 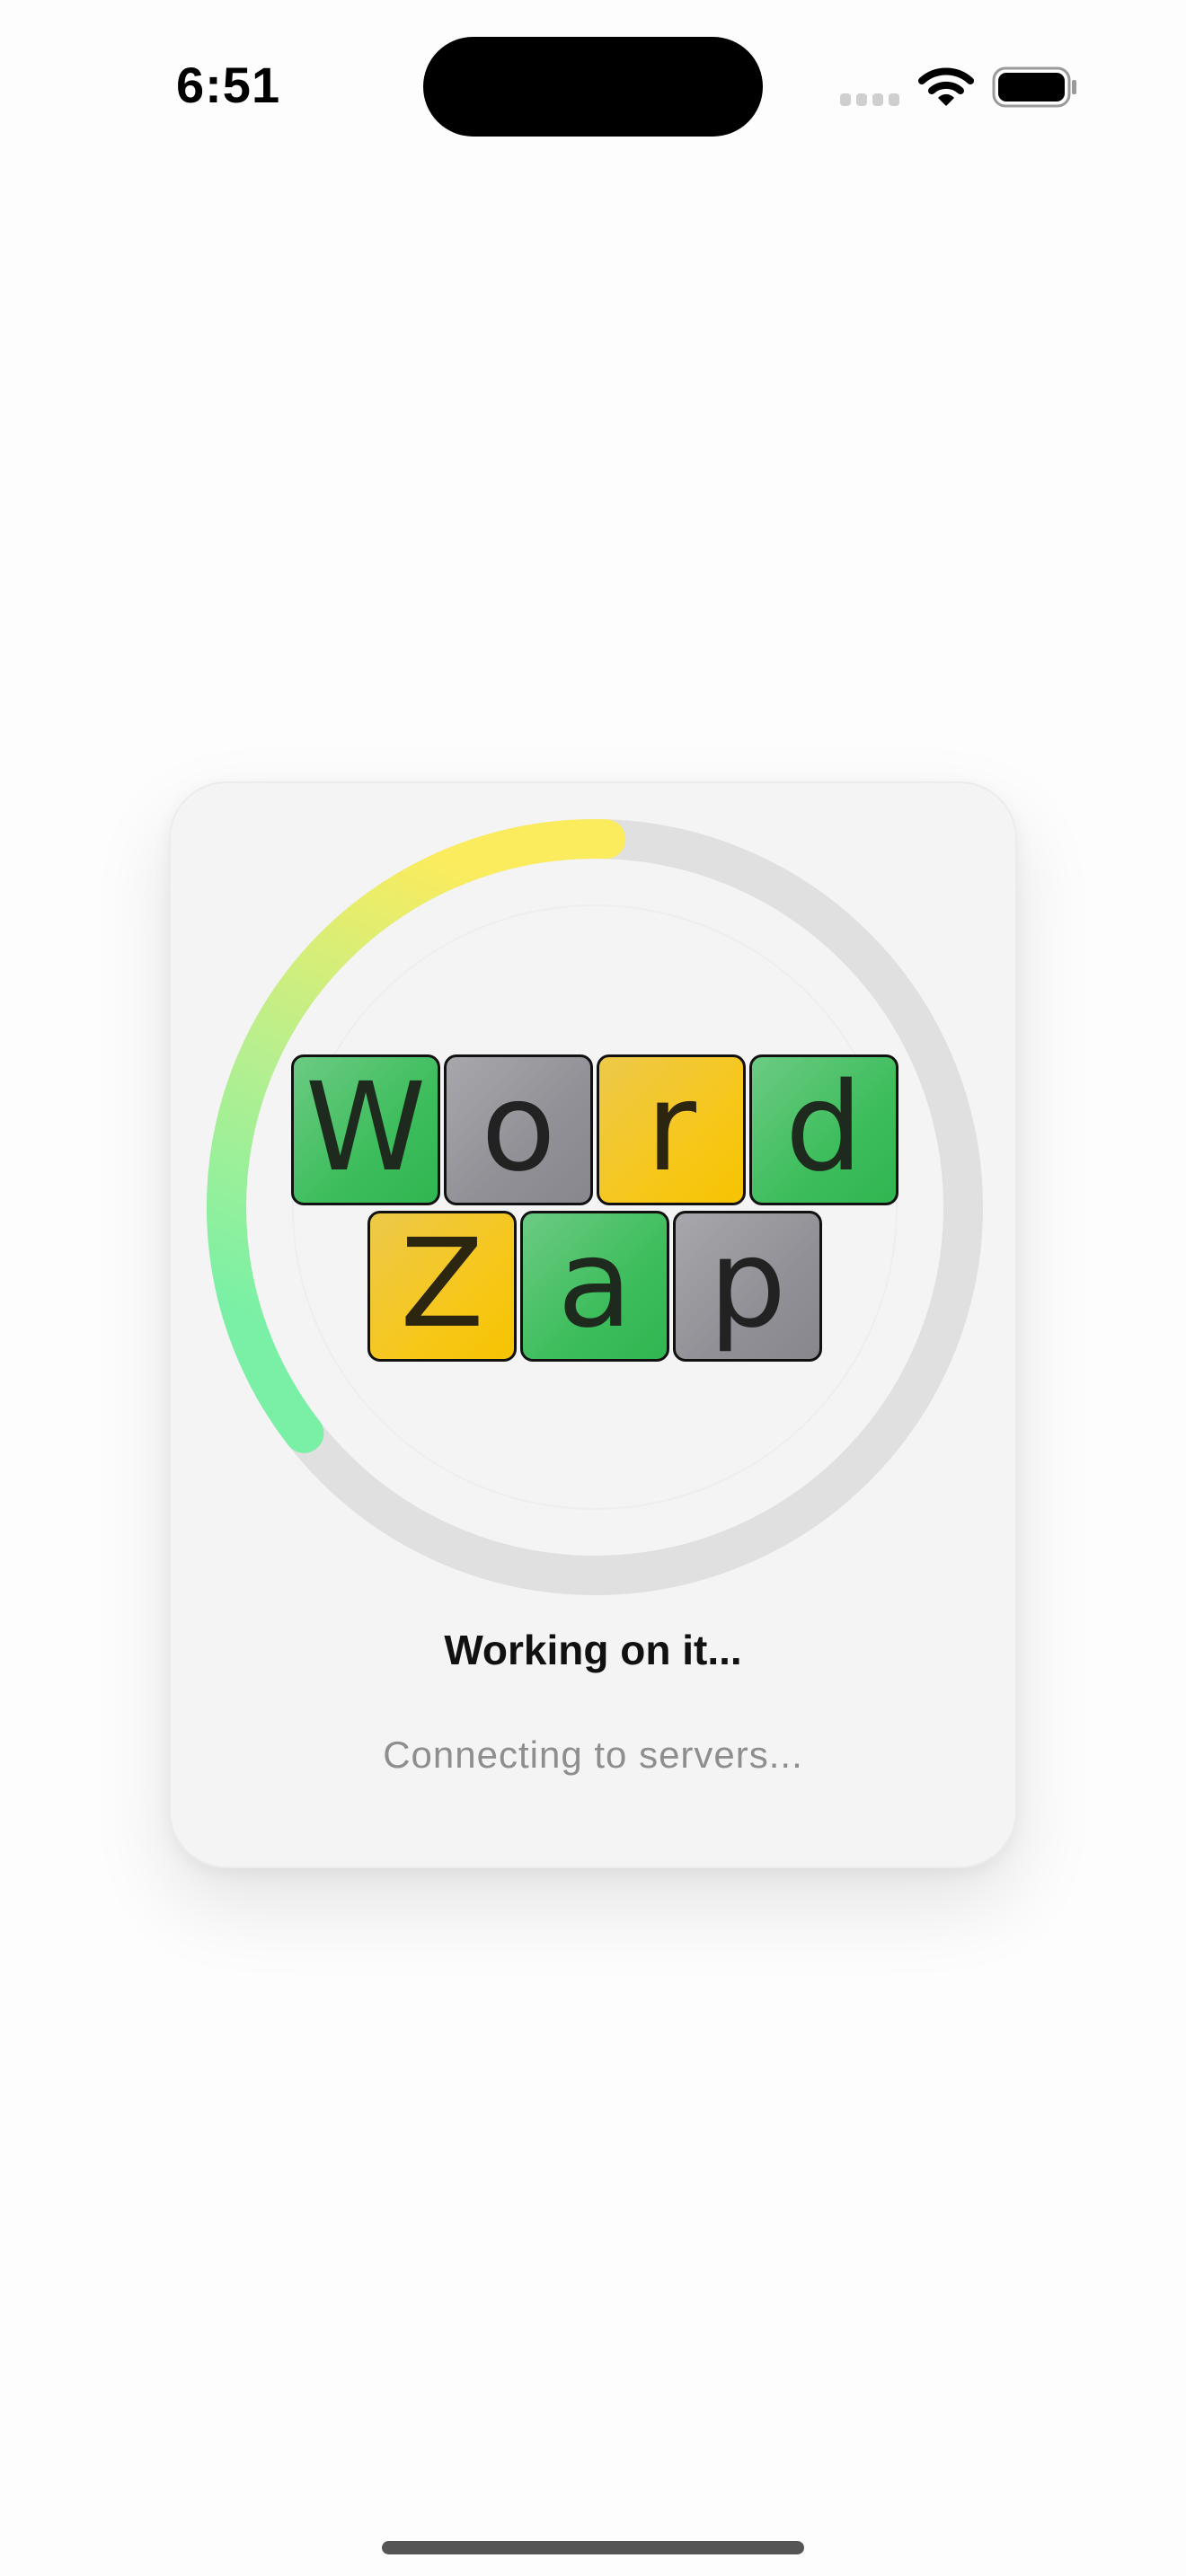 I want to click on status-bar: 6:51, so click(x=593, y=85).